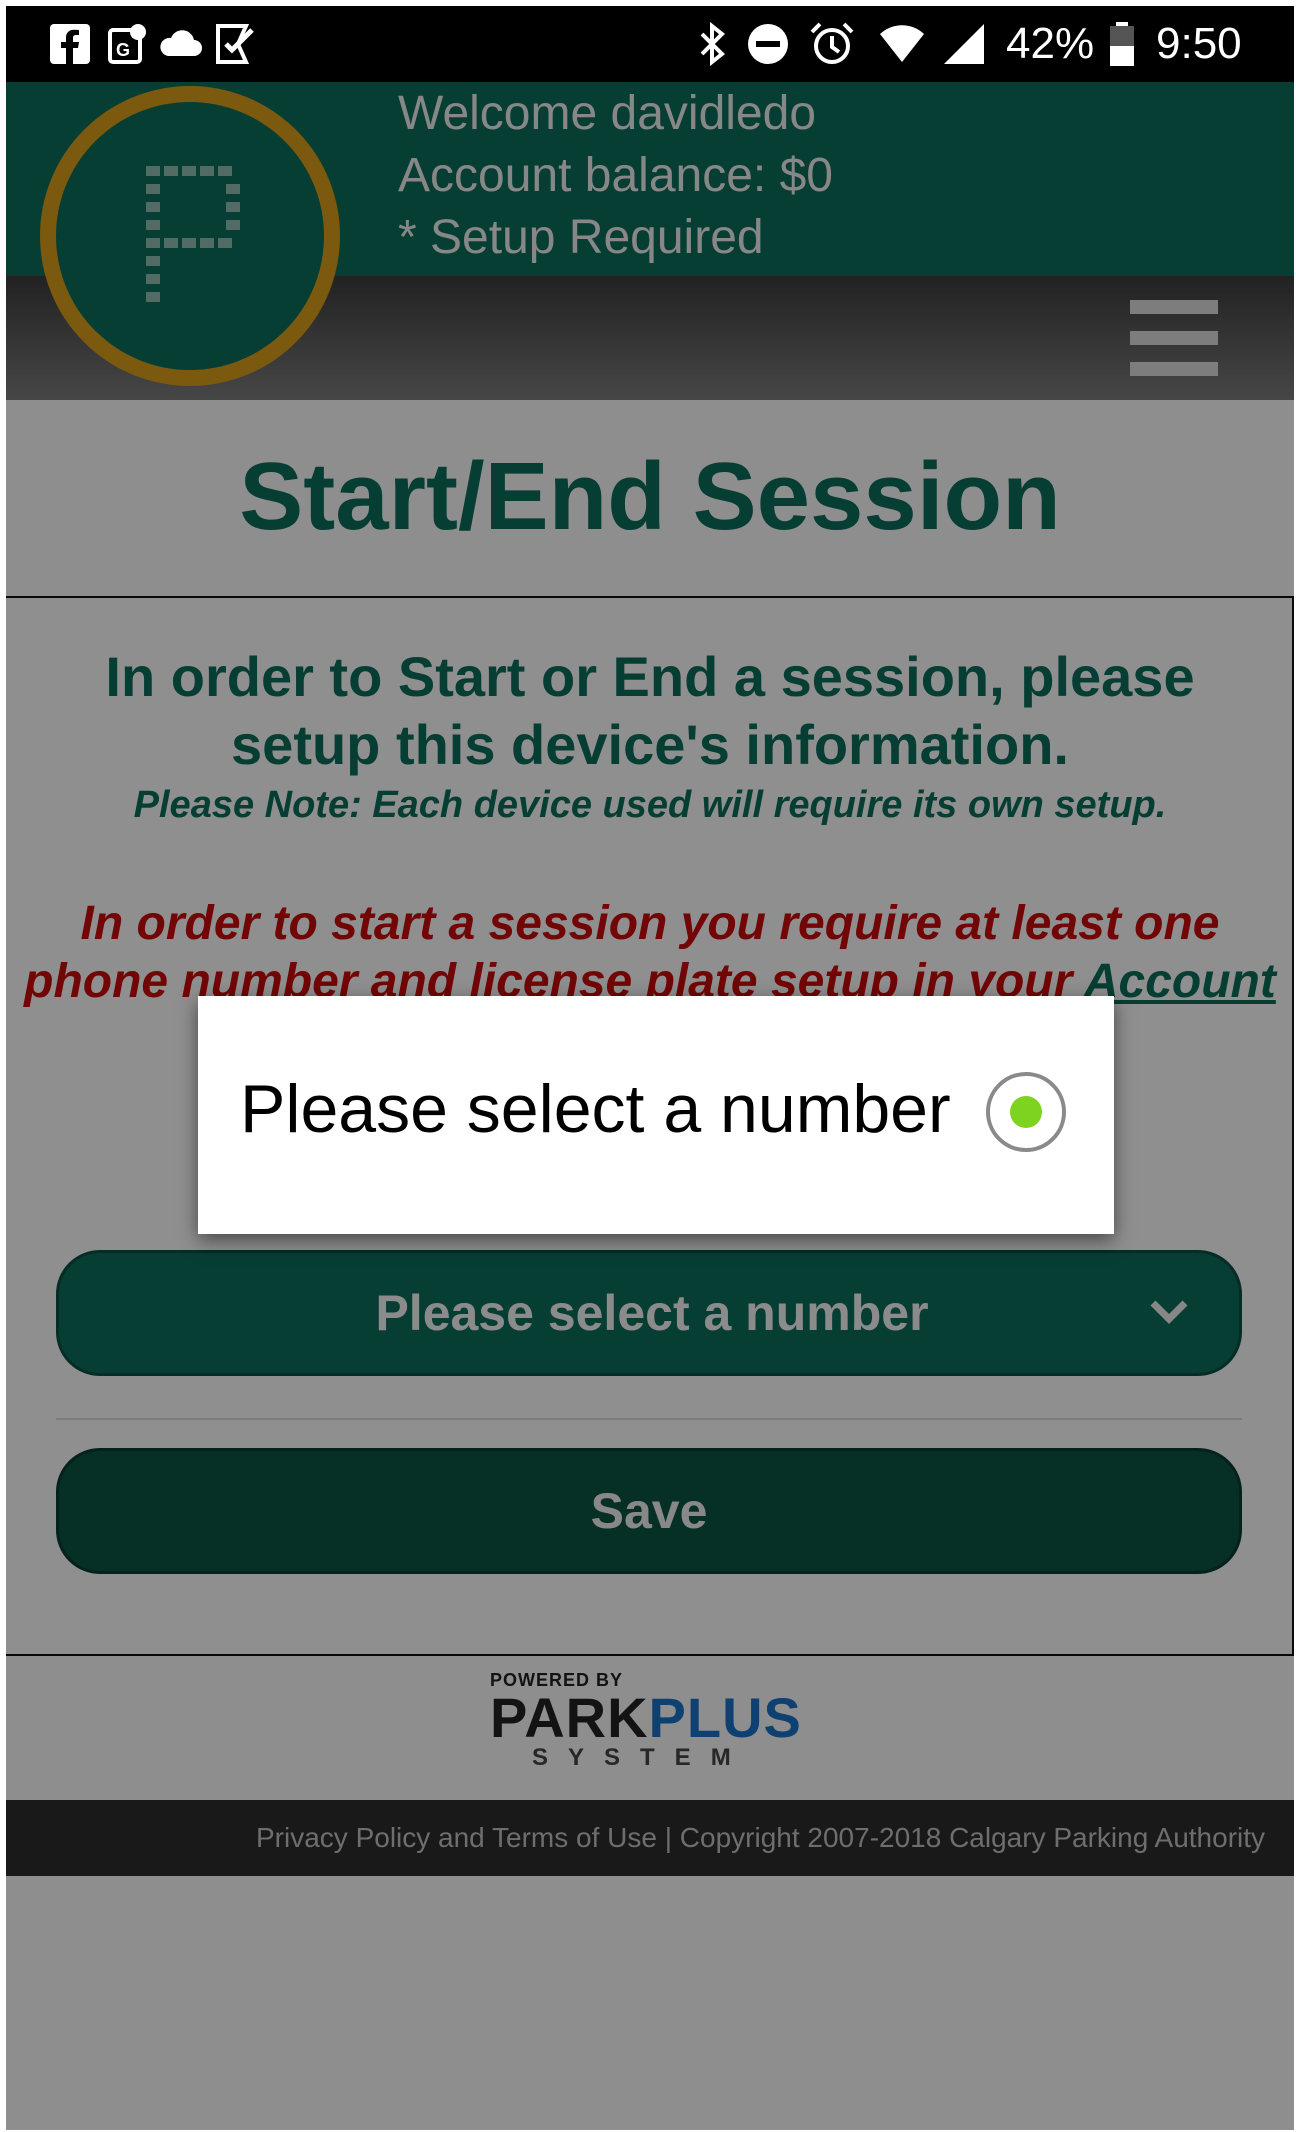 The image size is (1296, 2132). Describe the element at coordinates (1199, 43) in the screenshot. I see `clock: 9:50` at that location.